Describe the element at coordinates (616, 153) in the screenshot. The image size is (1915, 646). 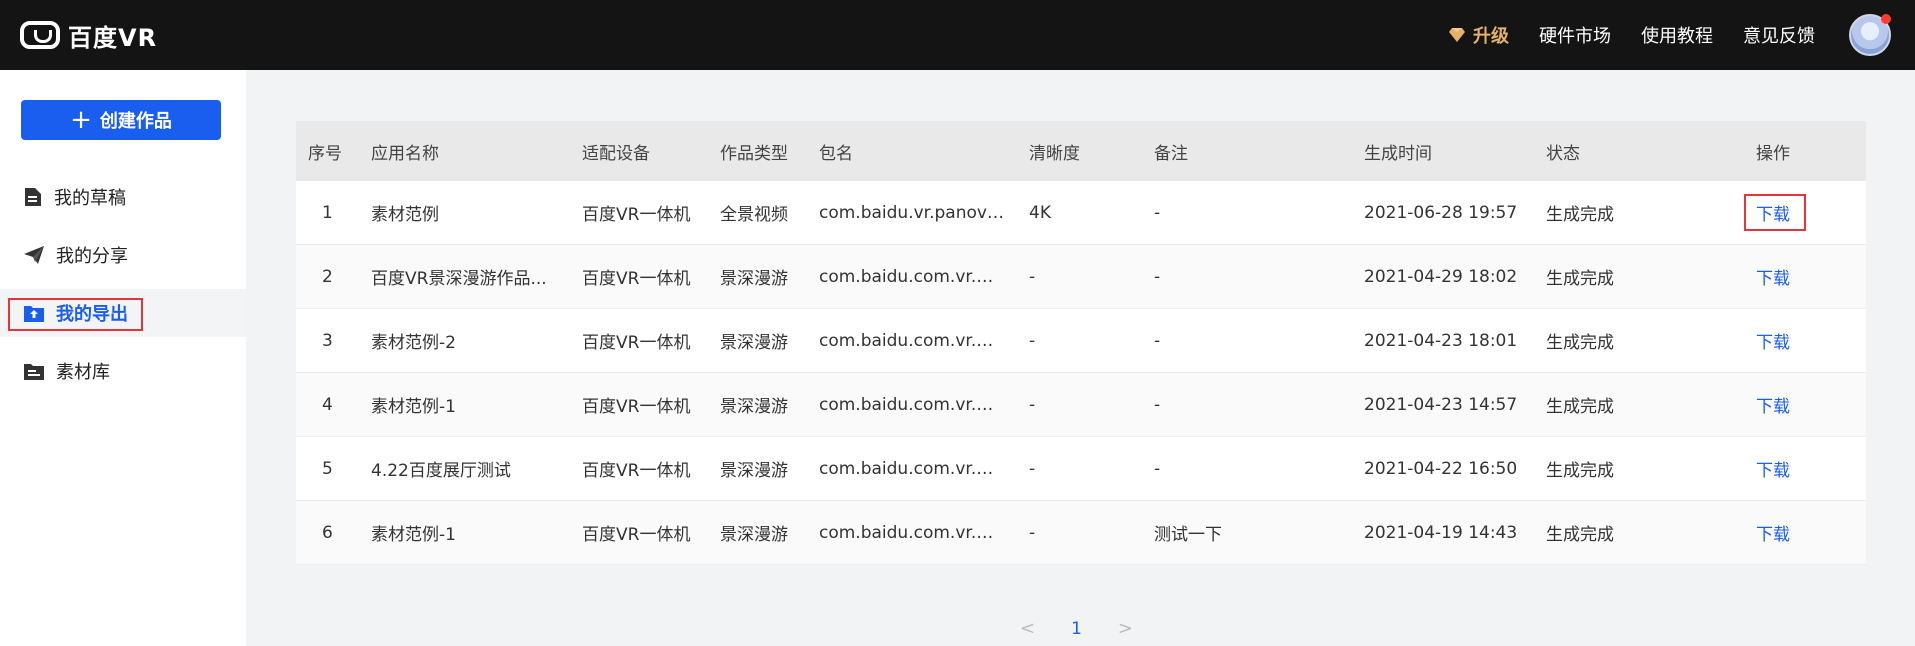
I see `column-header: 适配设备` at that location.